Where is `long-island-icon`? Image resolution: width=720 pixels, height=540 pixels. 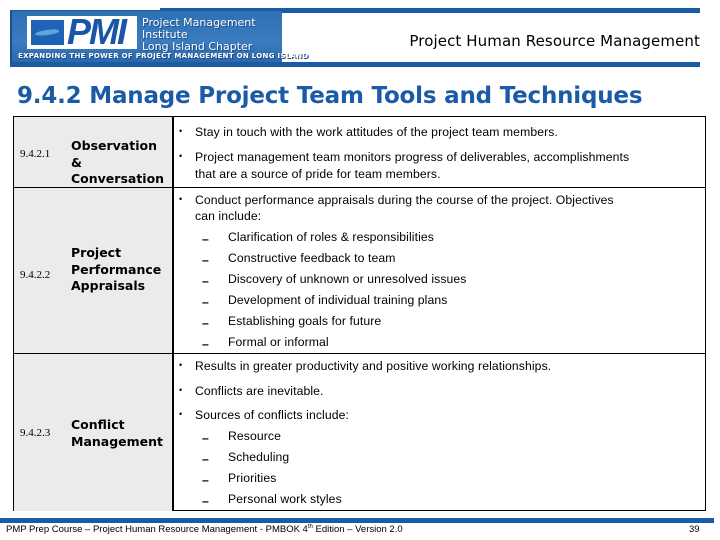
long-island-icon is located at coordinates (47, 32).